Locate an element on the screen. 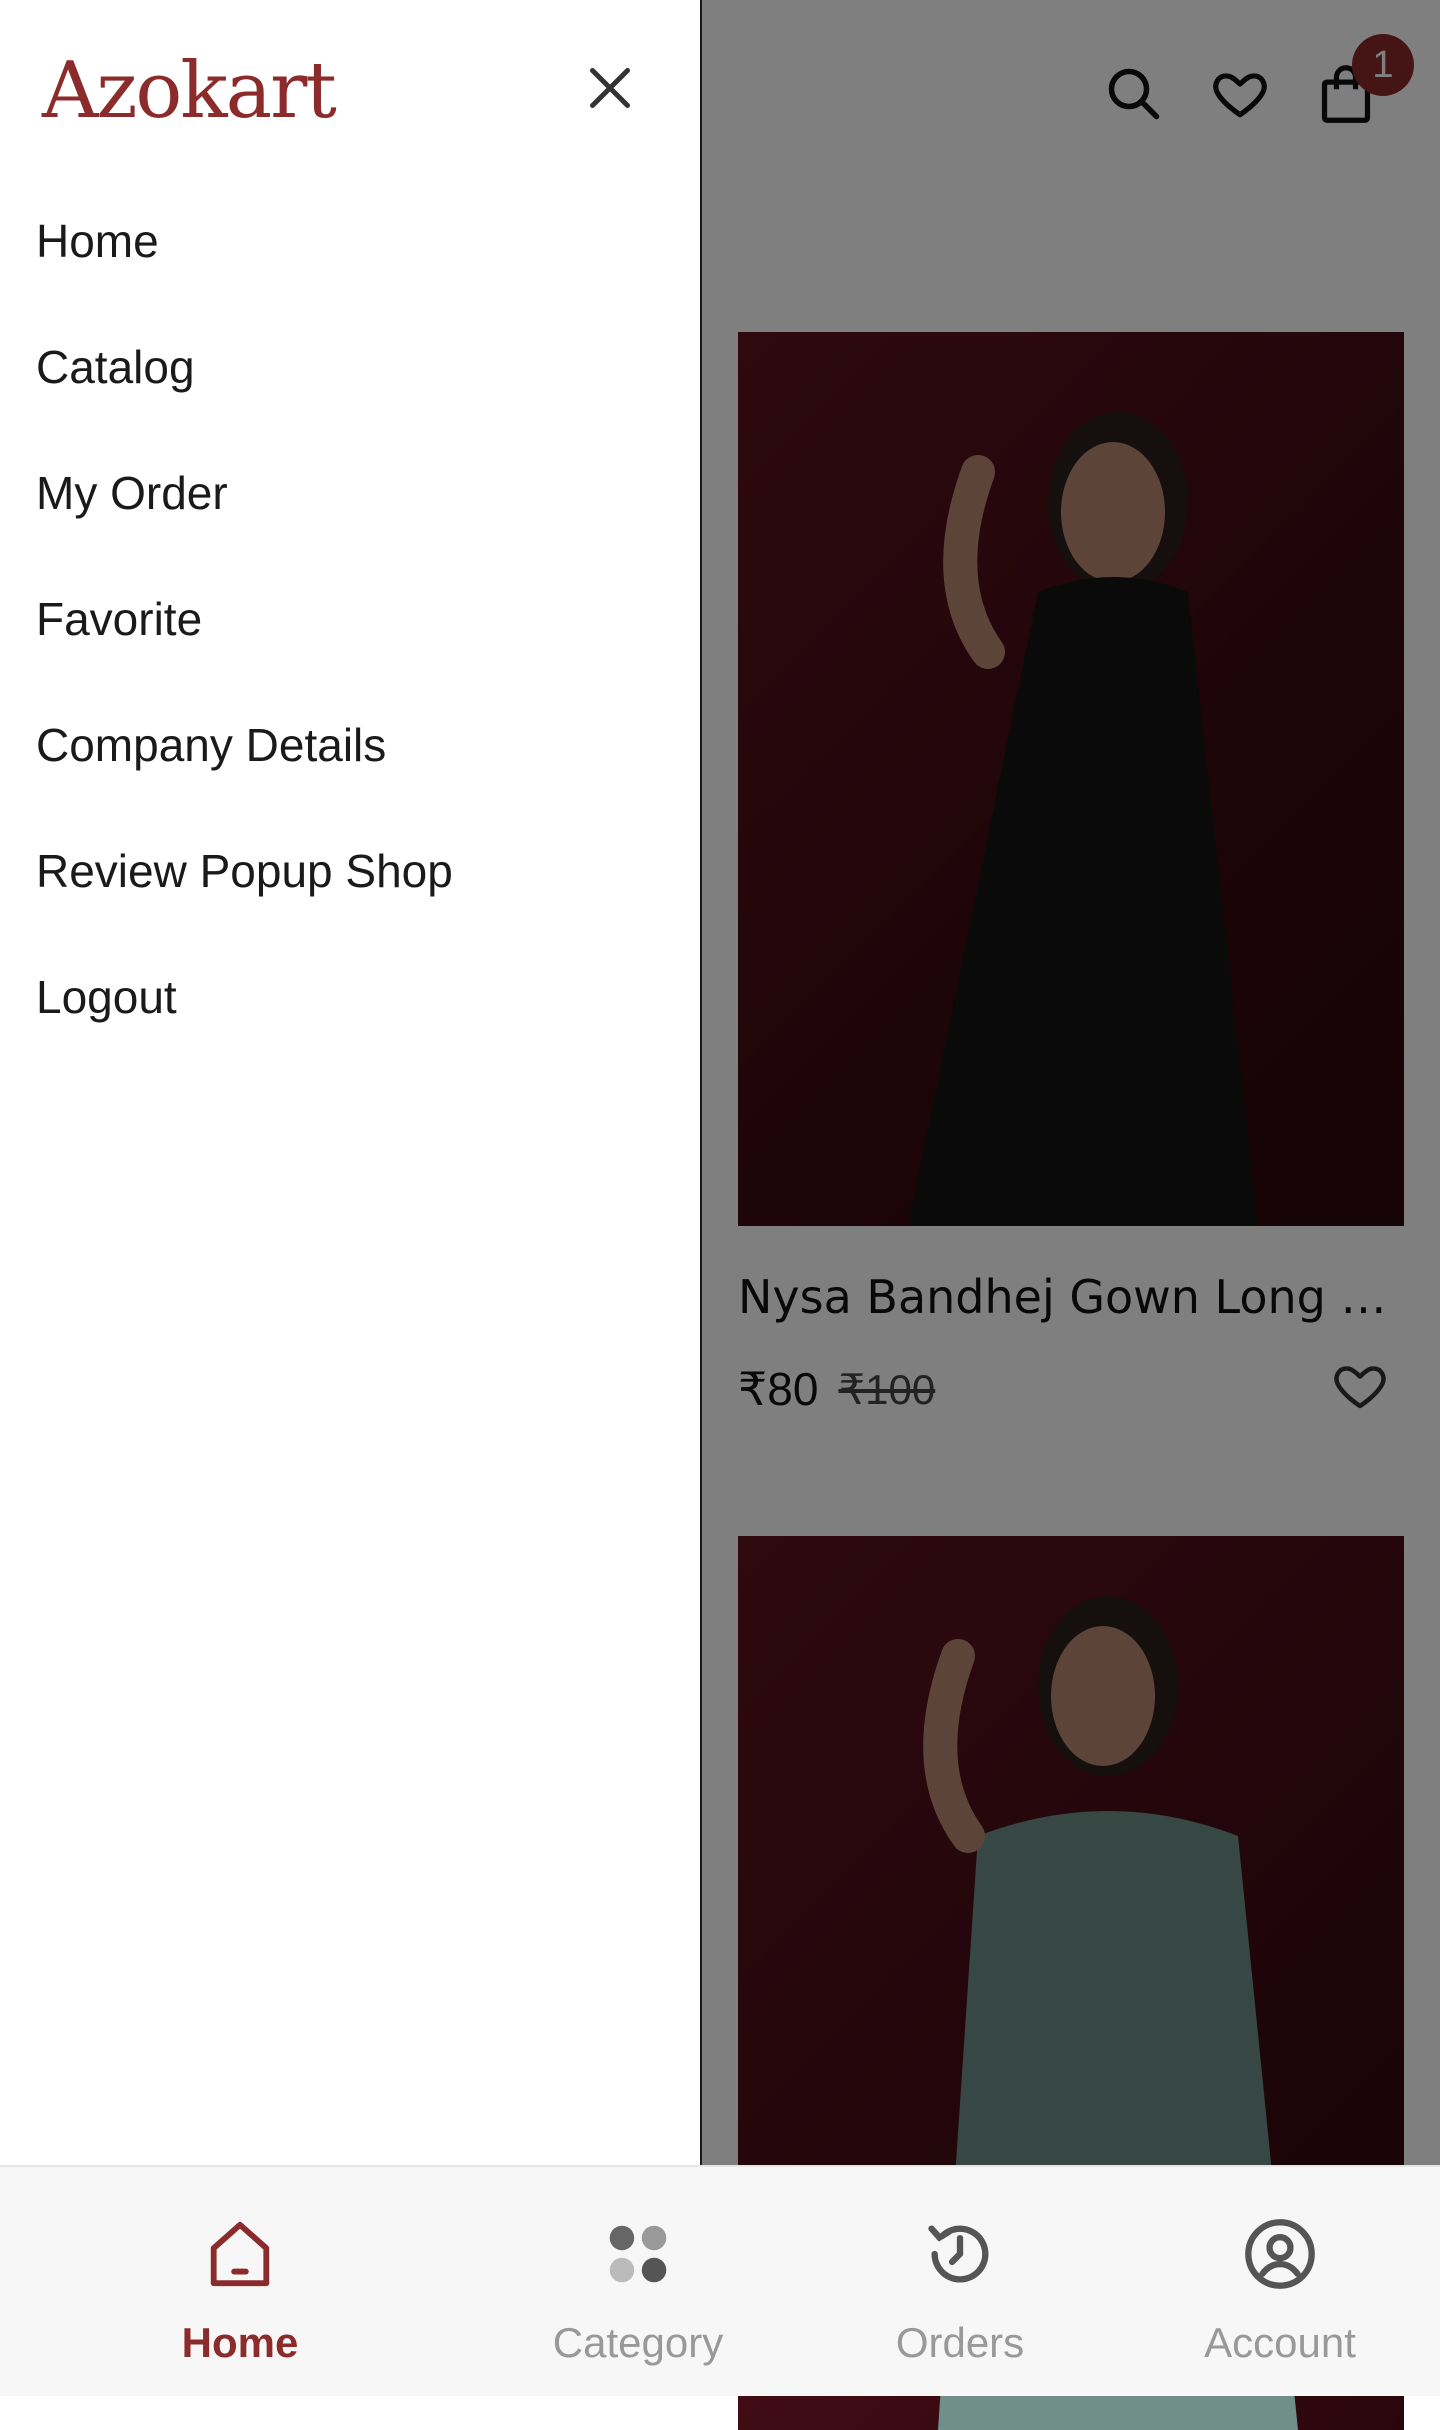  nav-account: Account is located at coordinates (1280, 2267).